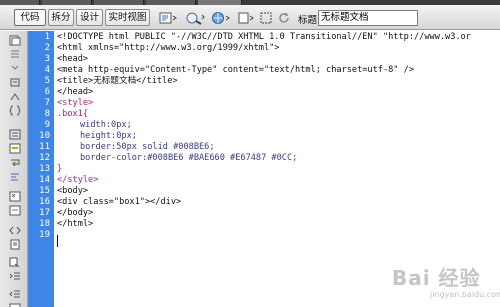  I want to click on line-numbers-icon, so click(14, 134).